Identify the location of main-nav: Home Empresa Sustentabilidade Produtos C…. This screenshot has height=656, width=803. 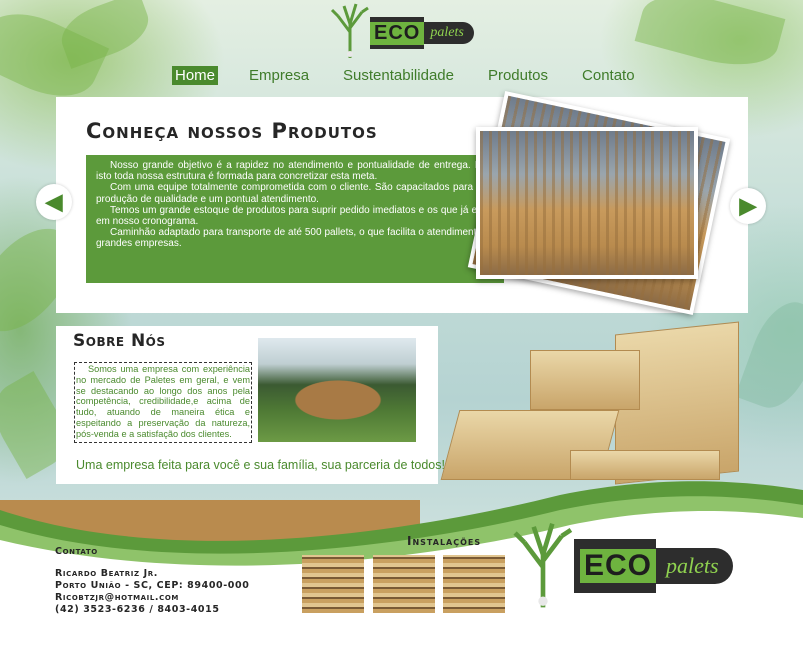
(419, 75).